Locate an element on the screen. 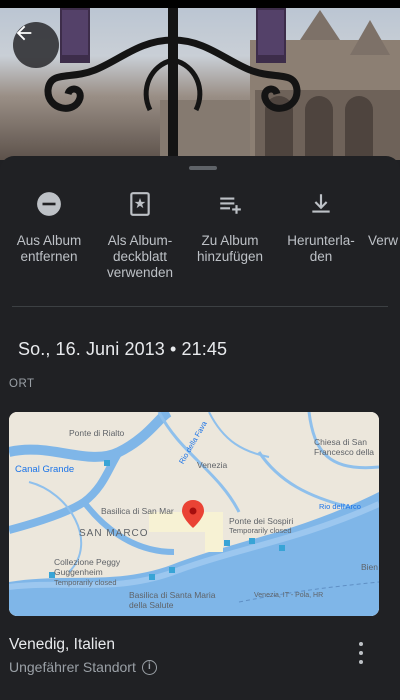  map-label: Venezia, IT - Pola, HR is located at coordinates (289, 595).